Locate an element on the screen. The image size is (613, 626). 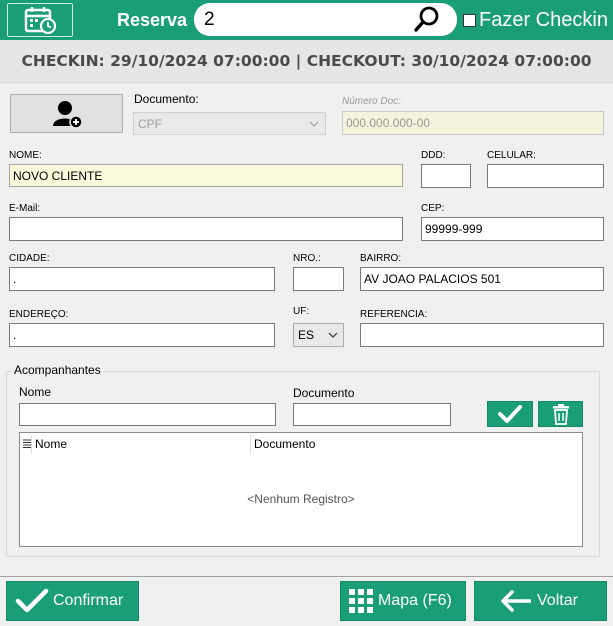
documento-label: Documento: is located at coordinates (166, 99).